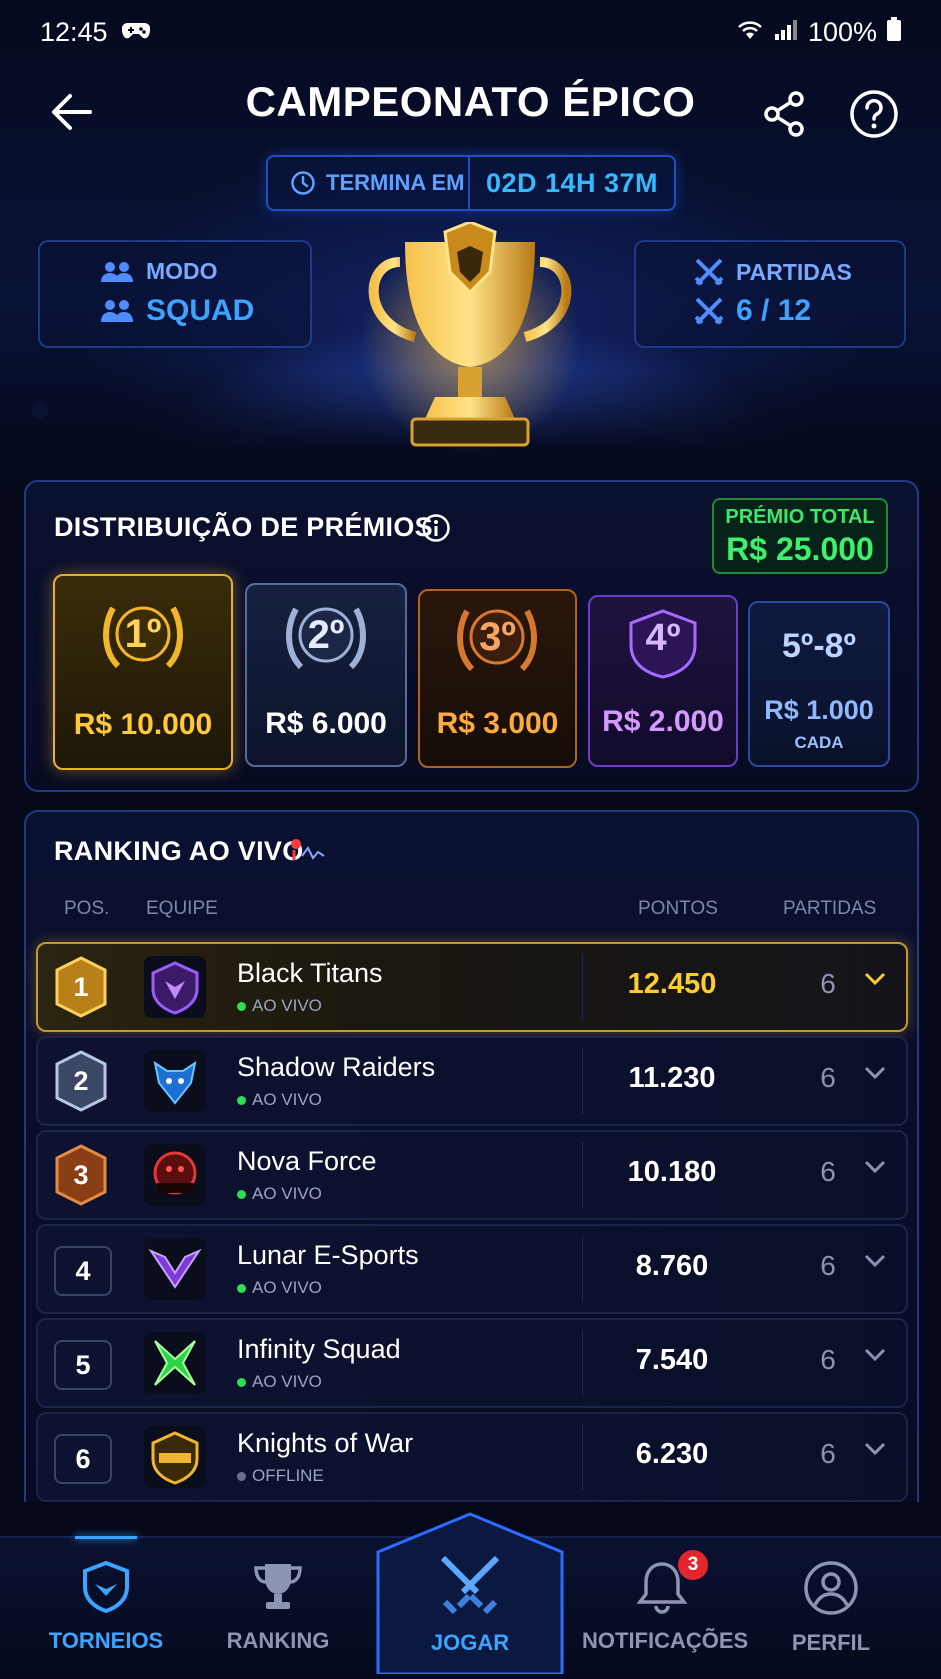 This screenshot has height=1679, width=941. I want to click on team-name: Lunar E-Sports, so click(328, 1255).